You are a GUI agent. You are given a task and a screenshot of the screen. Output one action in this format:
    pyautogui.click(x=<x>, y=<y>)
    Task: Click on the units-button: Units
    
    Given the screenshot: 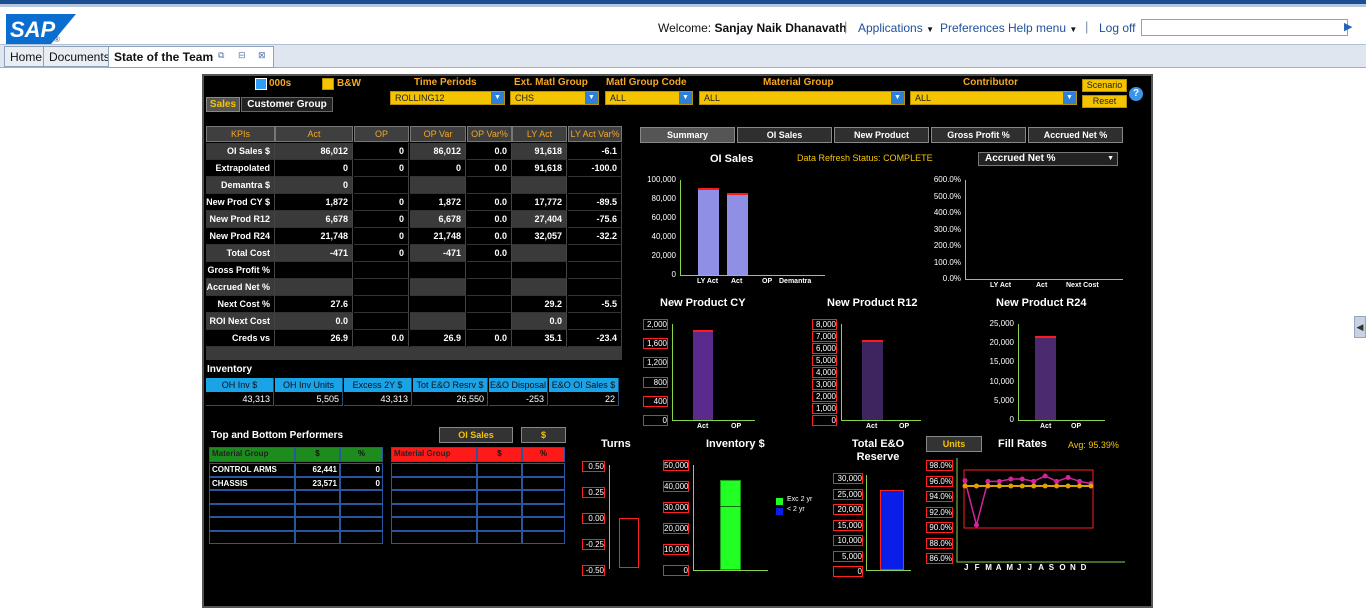 What is the action you would take?
    pyautogui.click(x=954, y=444)
    